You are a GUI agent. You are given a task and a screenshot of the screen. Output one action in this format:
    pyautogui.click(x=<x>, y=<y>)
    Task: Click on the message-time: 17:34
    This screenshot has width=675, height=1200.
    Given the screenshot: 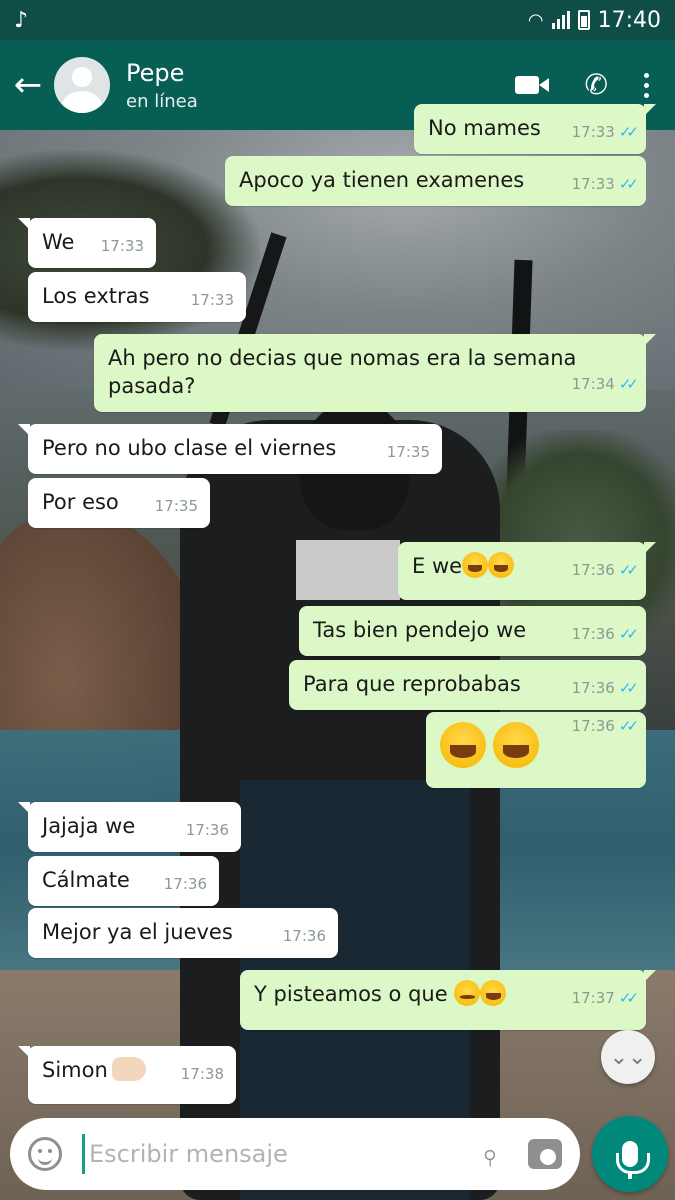 What is the action you would take?
    pyautogui.click(x=593, y=384)
    